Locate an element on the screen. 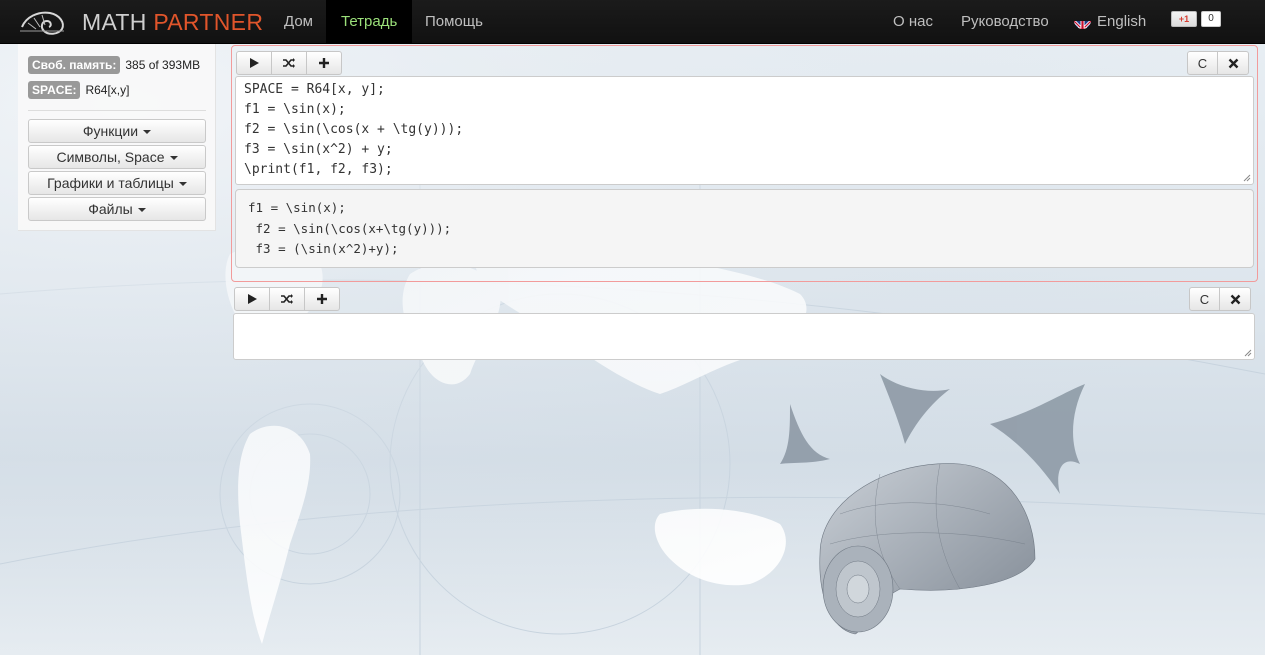  nav-guide: Руководство is located at coordinates (1005, 22).